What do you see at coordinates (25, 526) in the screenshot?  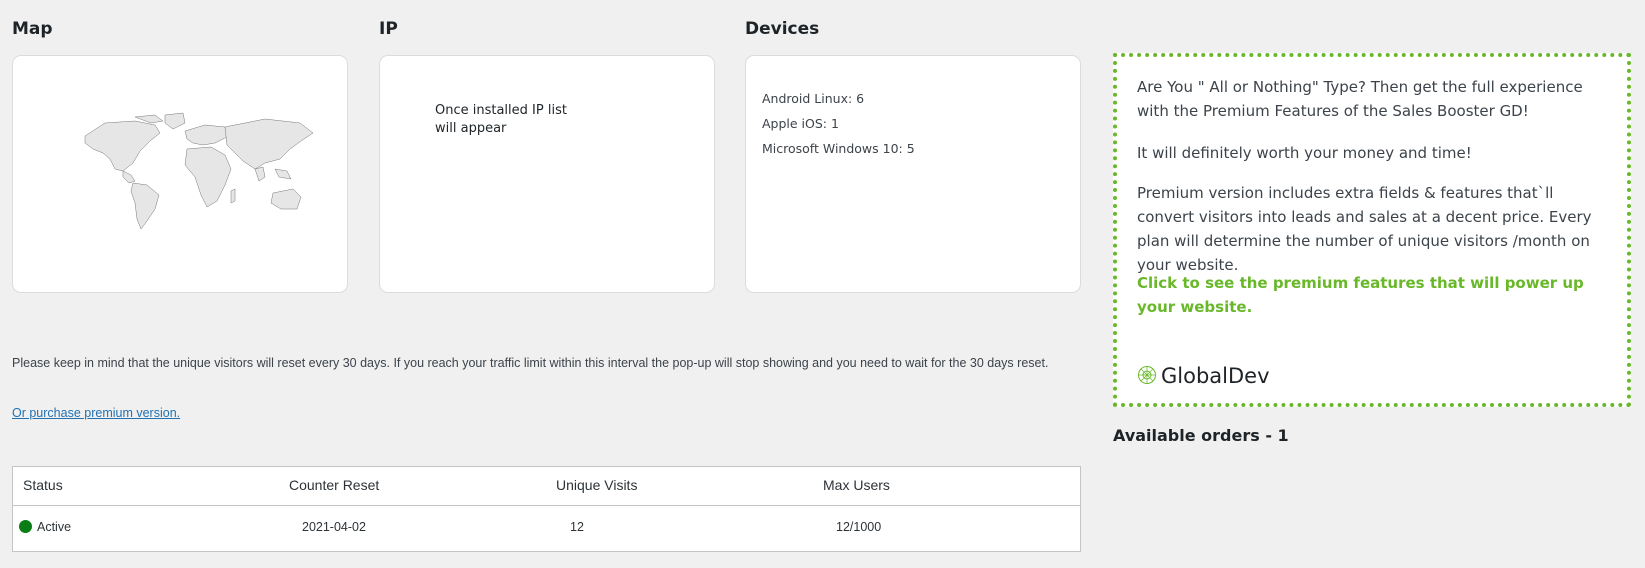 I see `status-dot-icon` at bounding box center [25, 526].